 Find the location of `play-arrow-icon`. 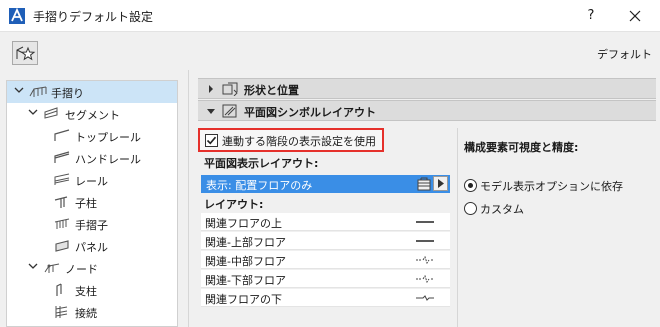

play-arrow-icon is located at coordinates (441, 183).